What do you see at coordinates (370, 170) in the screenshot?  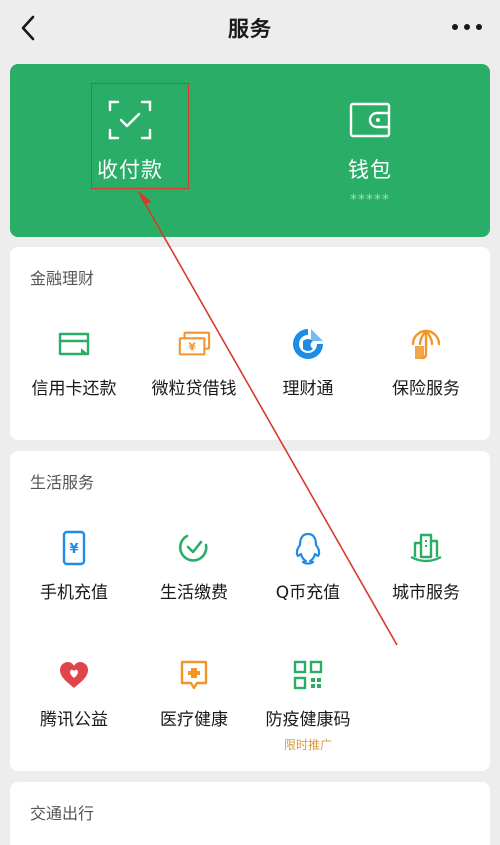 I see `wallet-label: 钱包` at bounding box center [370, 170].